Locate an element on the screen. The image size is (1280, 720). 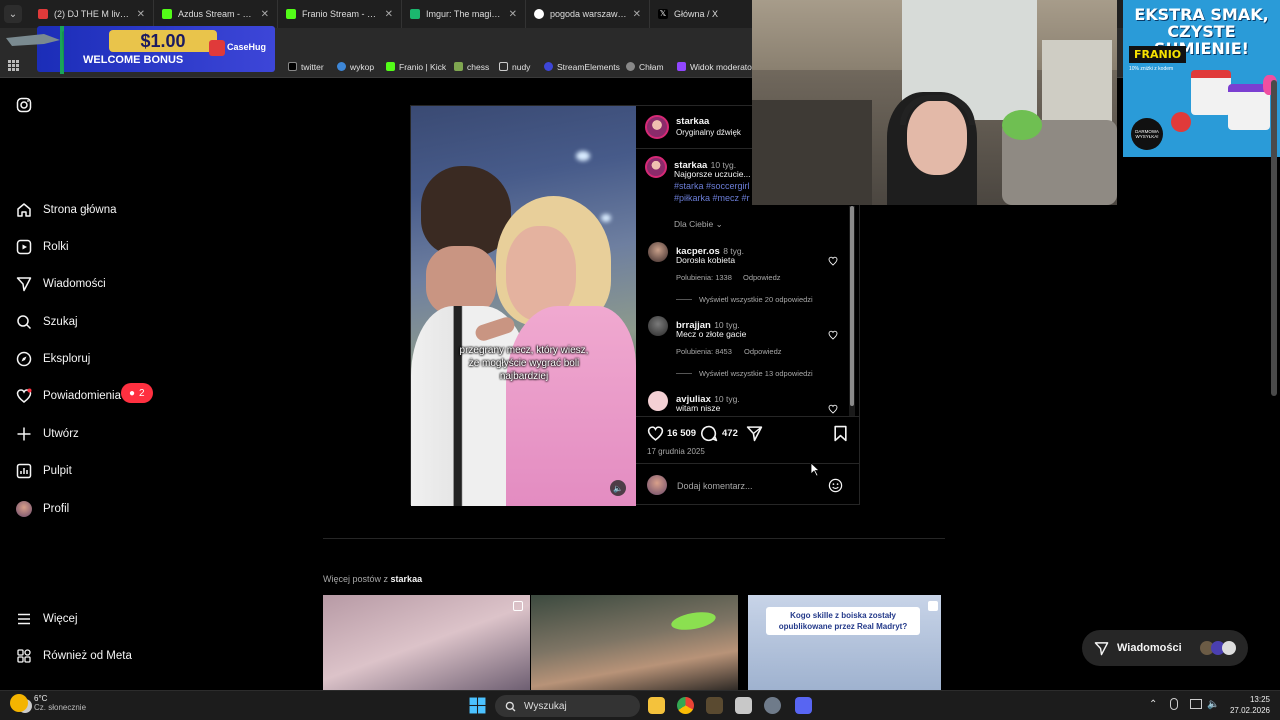
browser-tab: pogoda warszawa - S ✕ is located at coordinates (588, 14).